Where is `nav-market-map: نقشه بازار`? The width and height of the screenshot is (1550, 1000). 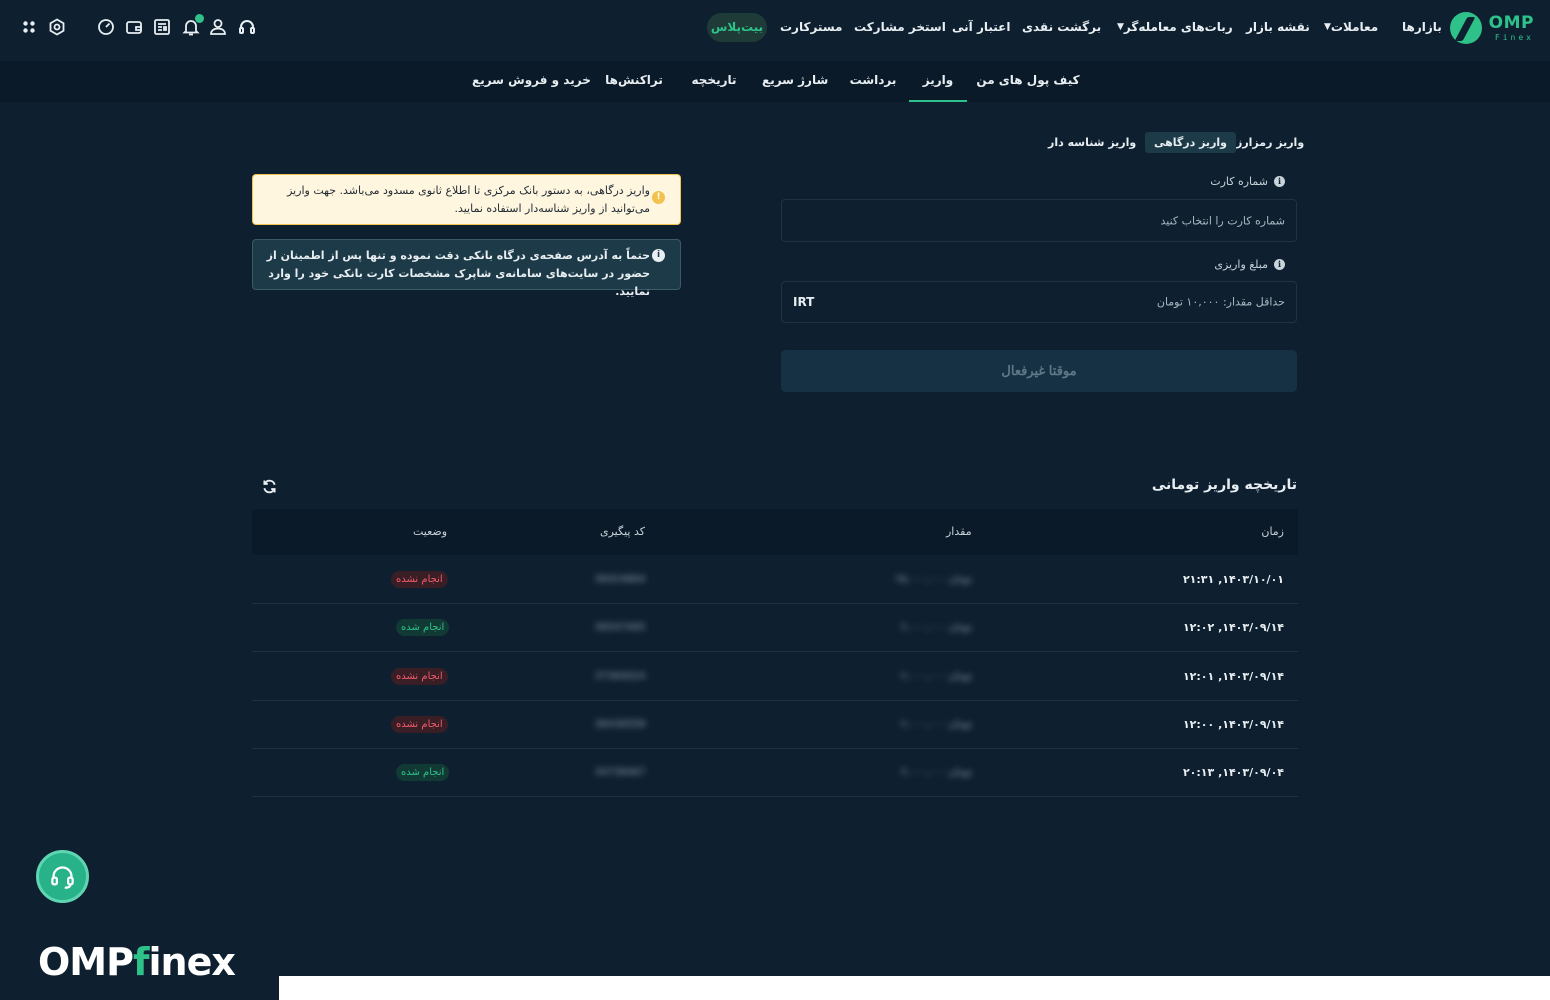 nav-market-map: نقشه بازار is located at coordinates (1278, 27).